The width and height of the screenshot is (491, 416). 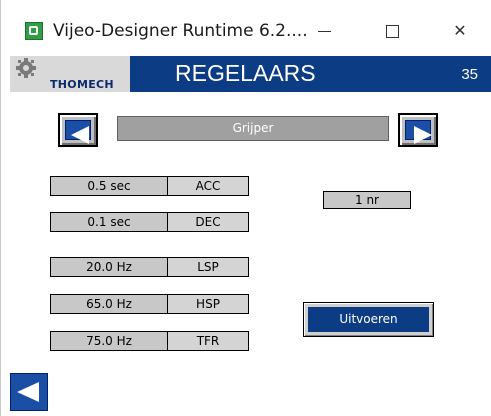 I want to click on close-button: ✕, so click(x=460, y=31).